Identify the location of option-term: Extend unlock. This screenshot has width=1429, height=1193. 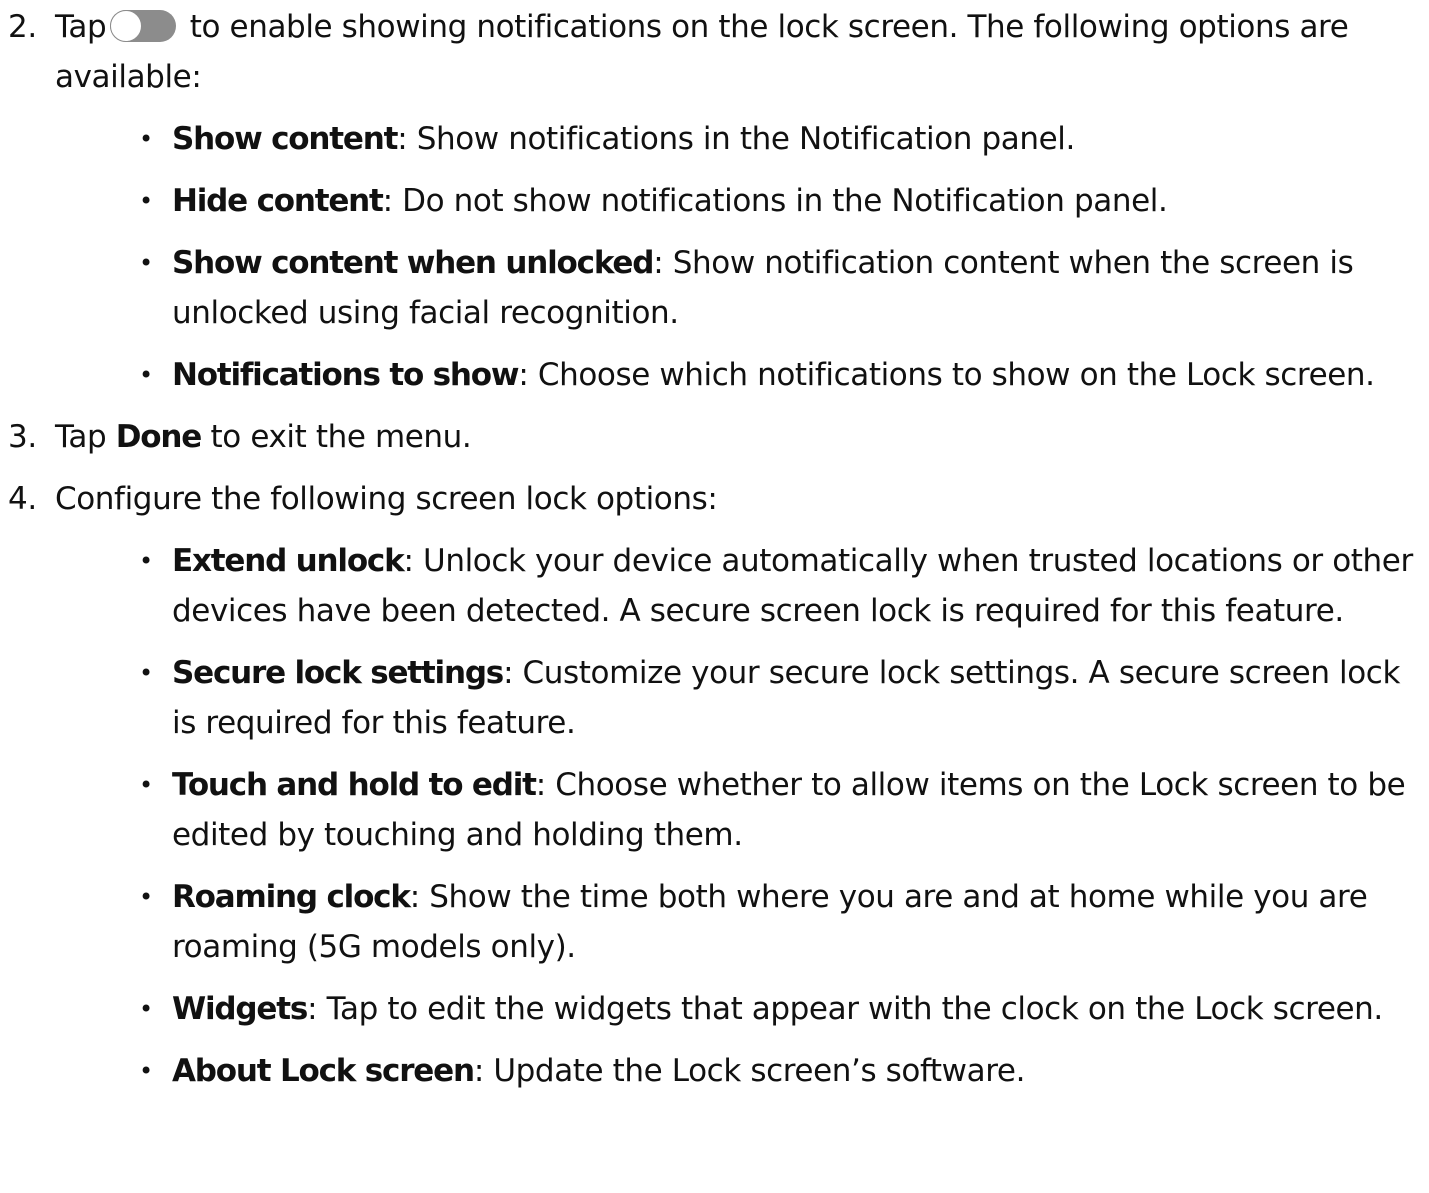
(288, 561).